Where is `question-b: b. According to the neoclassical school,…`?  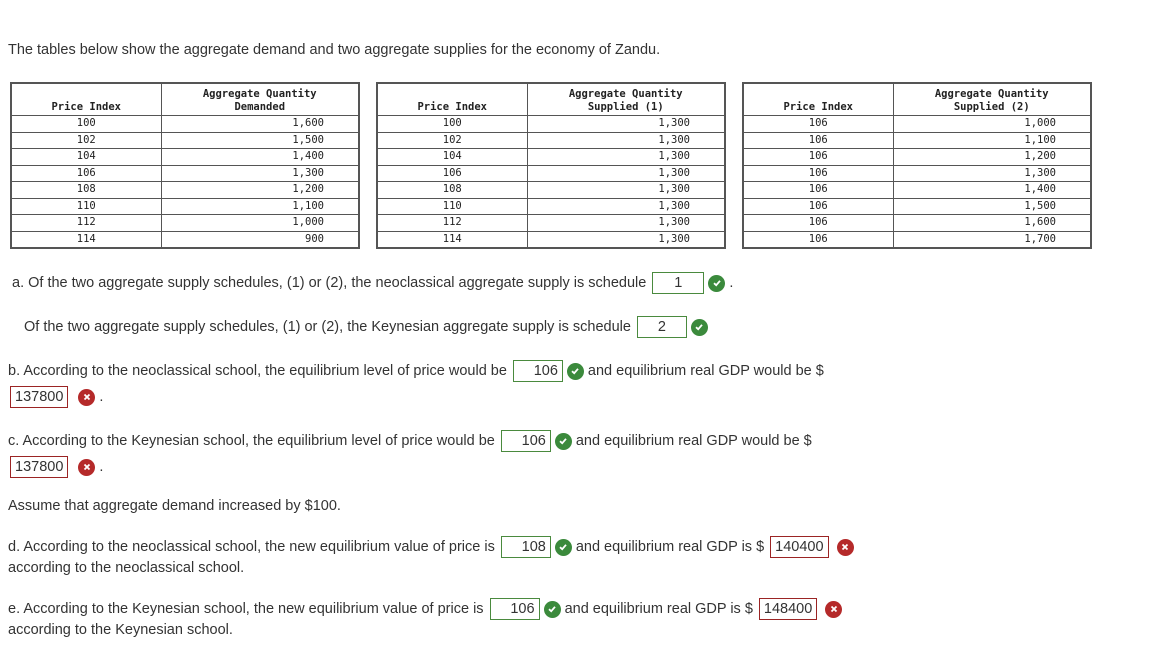 question-b: b. According to the neoclassical school,… is located at coordinates (416, 371).